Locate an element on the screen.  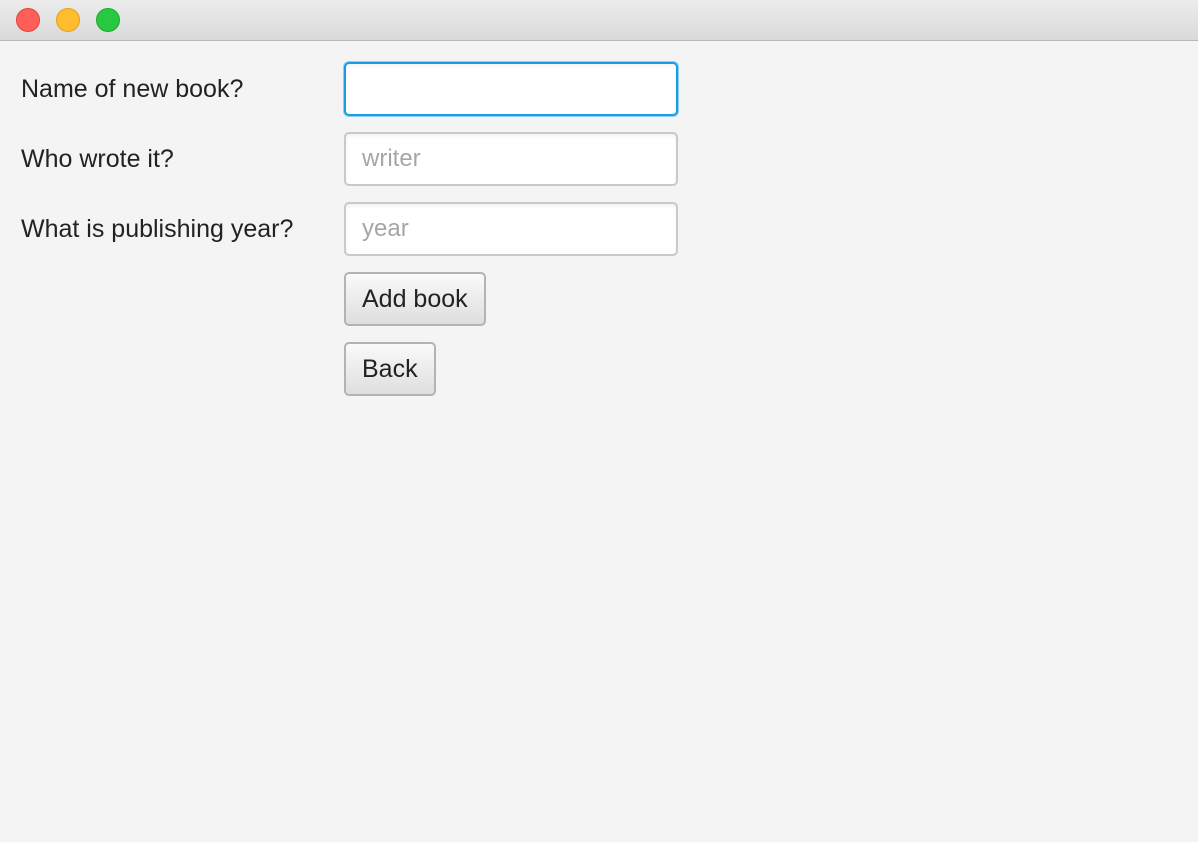
writer-label: Who wrote it? is located at coordinates (97, 159).